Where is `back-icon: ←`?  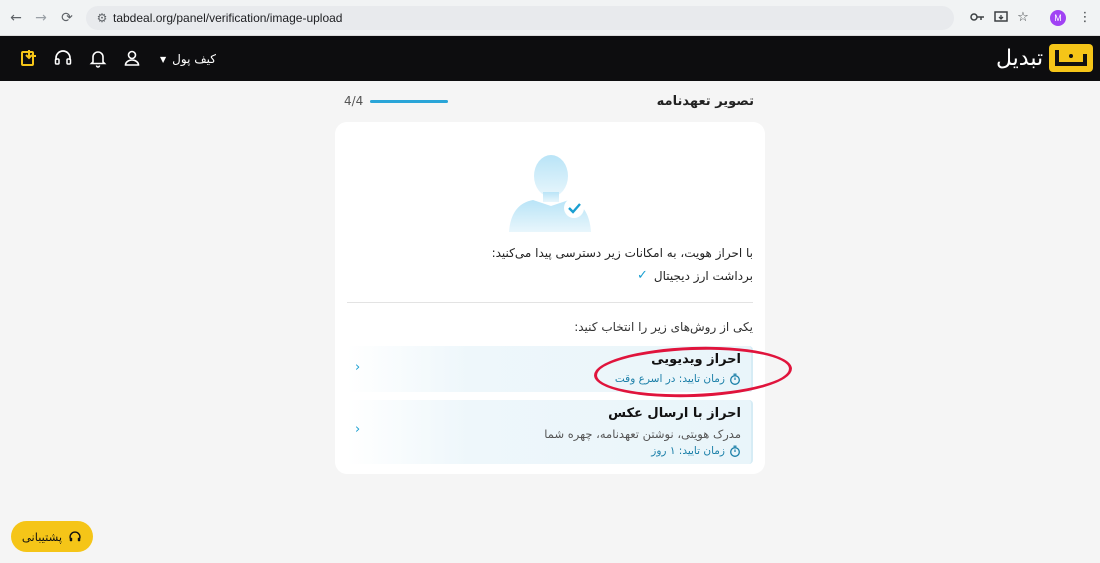
back-icon: ← is located at coordinates (16, 18).